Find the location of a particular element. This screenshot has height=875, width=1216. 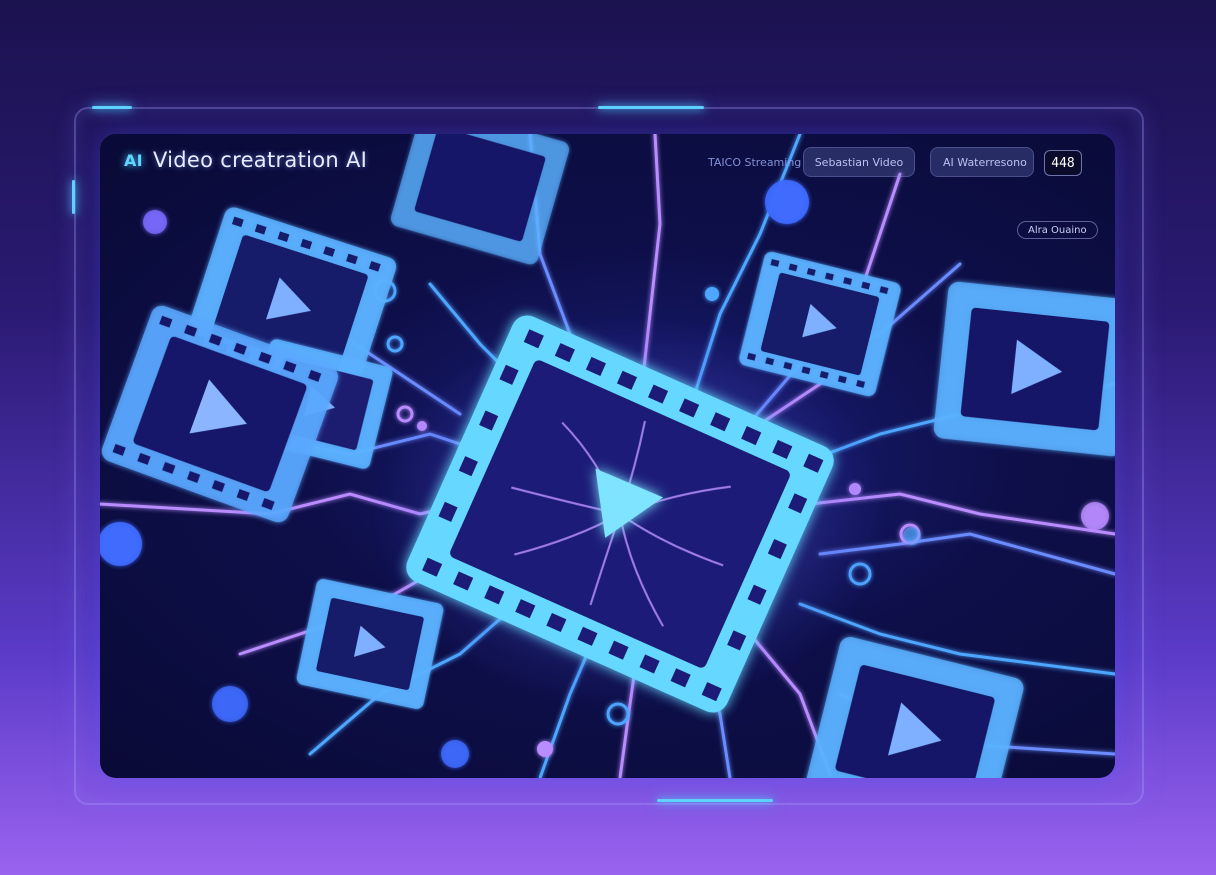

glow-accent-top-left is located at coordinates (112, 107).